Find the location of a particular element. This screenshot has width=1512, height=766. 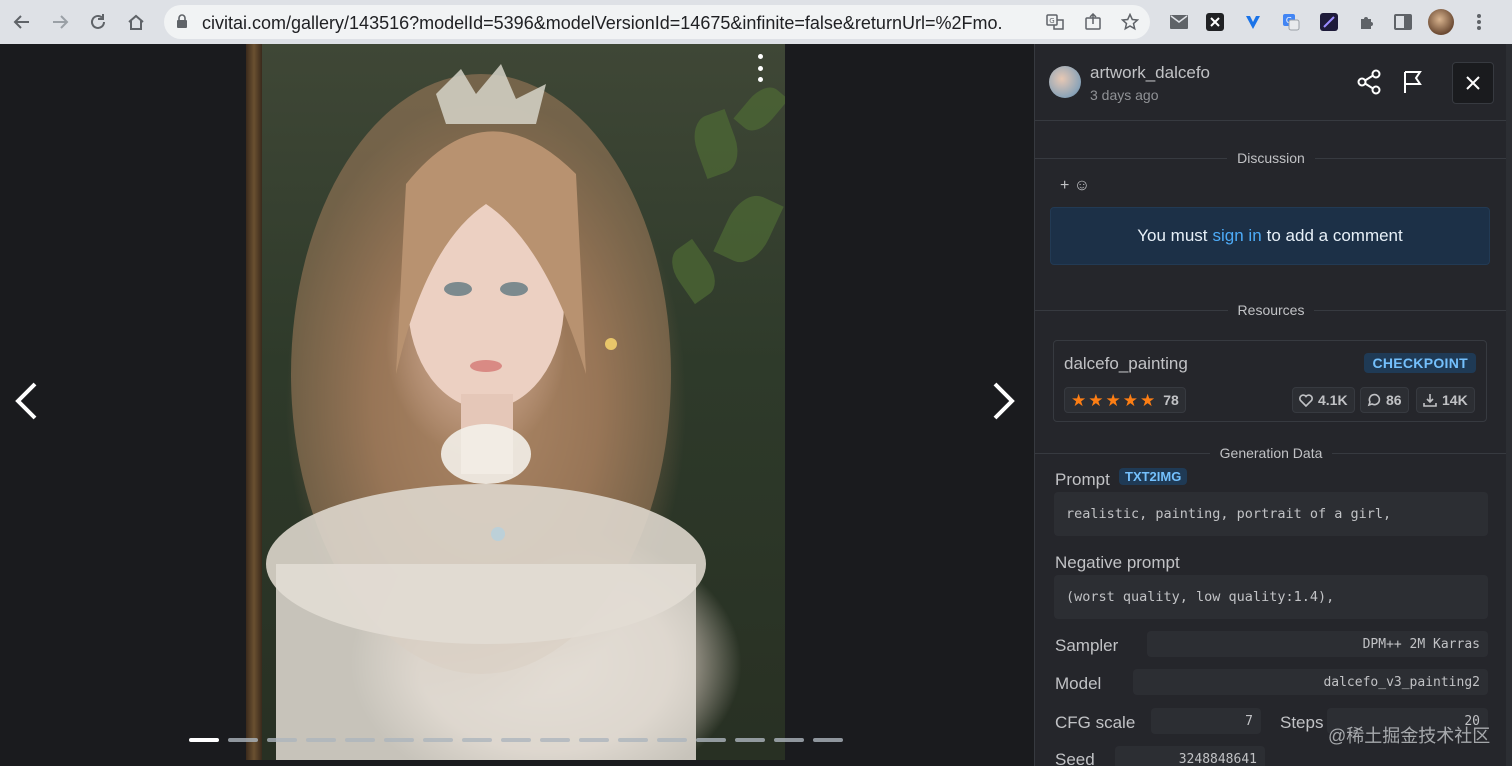

report-button is located at coordinates (1413, 82).